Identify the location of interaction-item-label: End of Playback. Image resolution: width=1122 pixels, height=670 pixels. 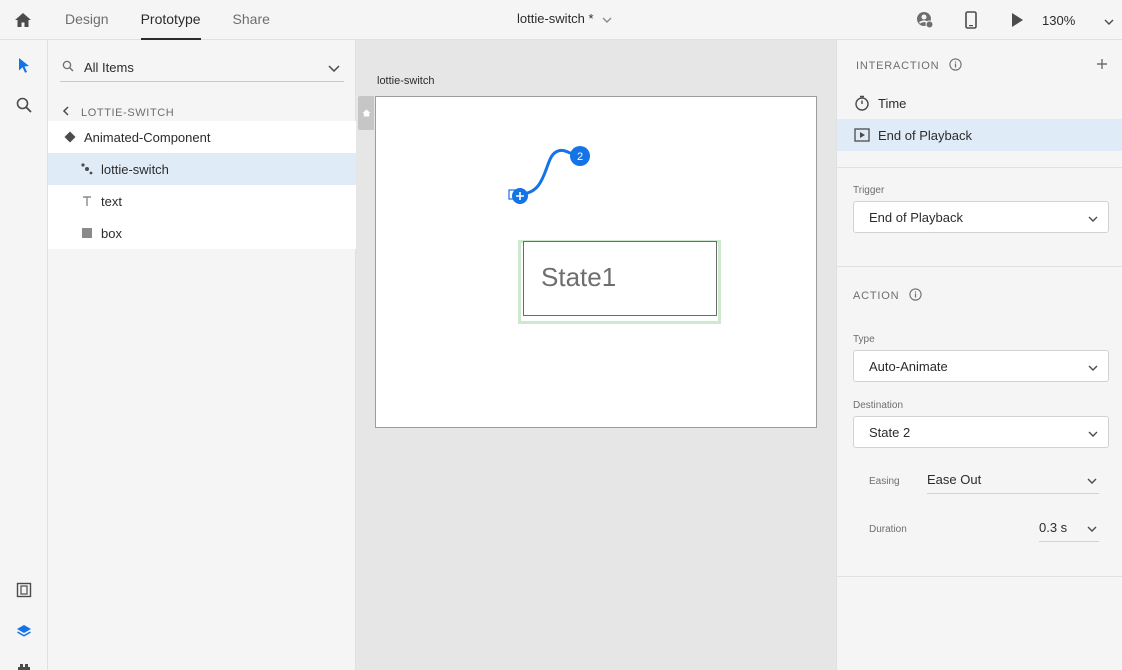
(925, 135).